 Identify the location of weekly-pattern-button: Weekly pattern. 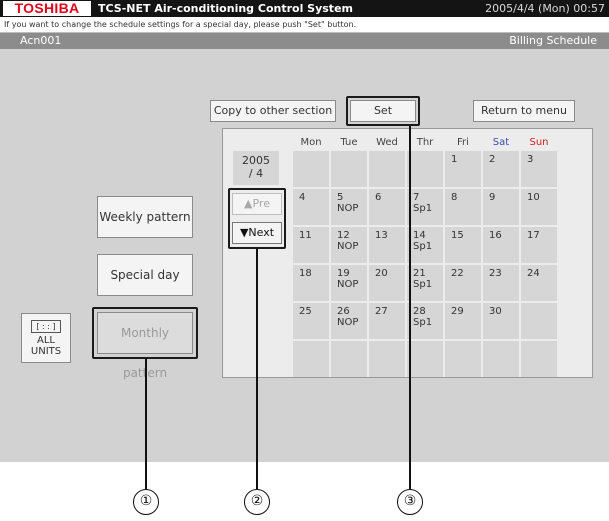
(145, 217).